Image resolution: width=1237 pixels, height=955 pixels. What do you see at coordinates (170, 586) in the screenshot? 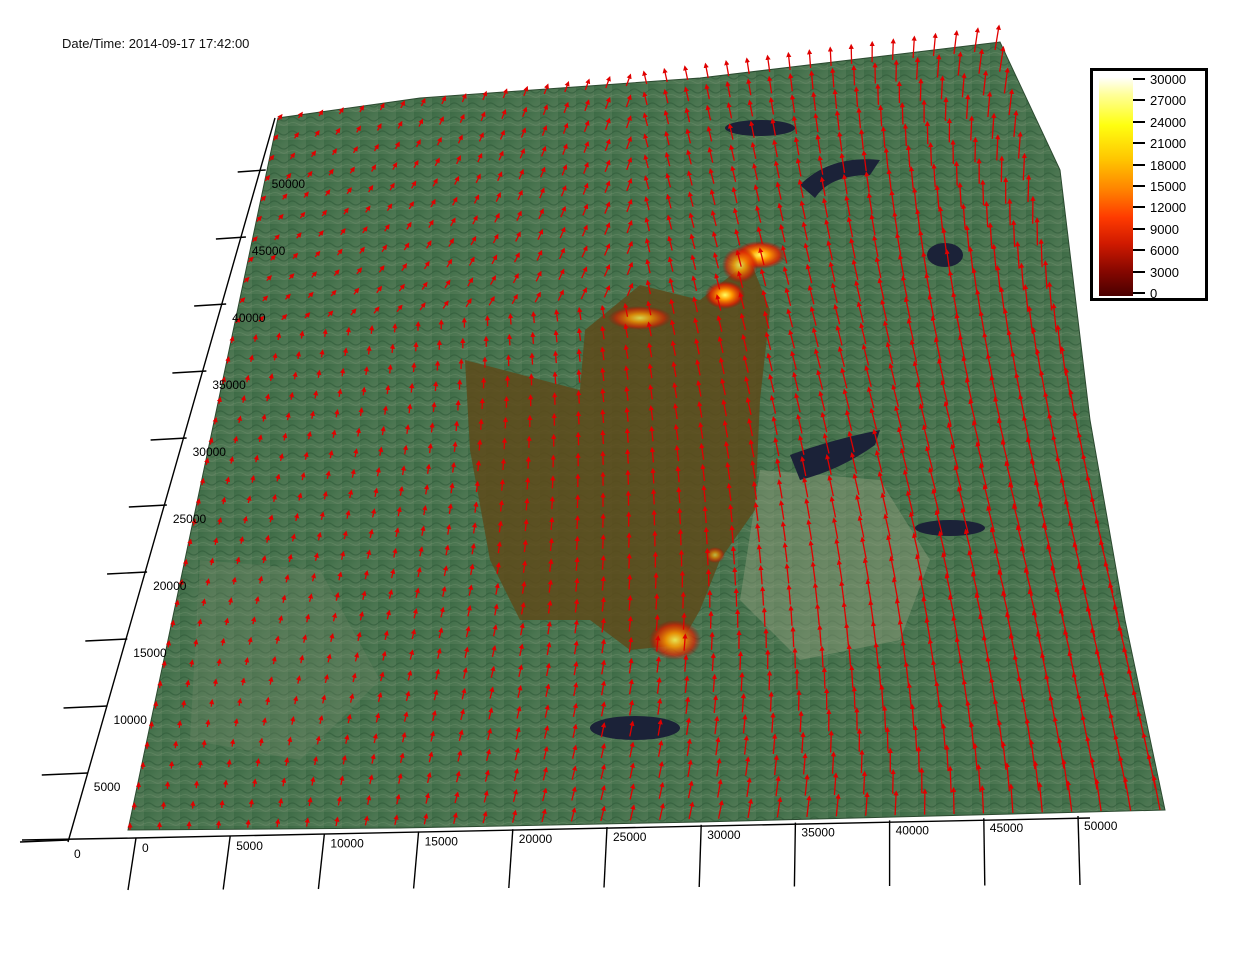
I see `y-axis-tick-label: 20000` at bounding box center [170, 586].